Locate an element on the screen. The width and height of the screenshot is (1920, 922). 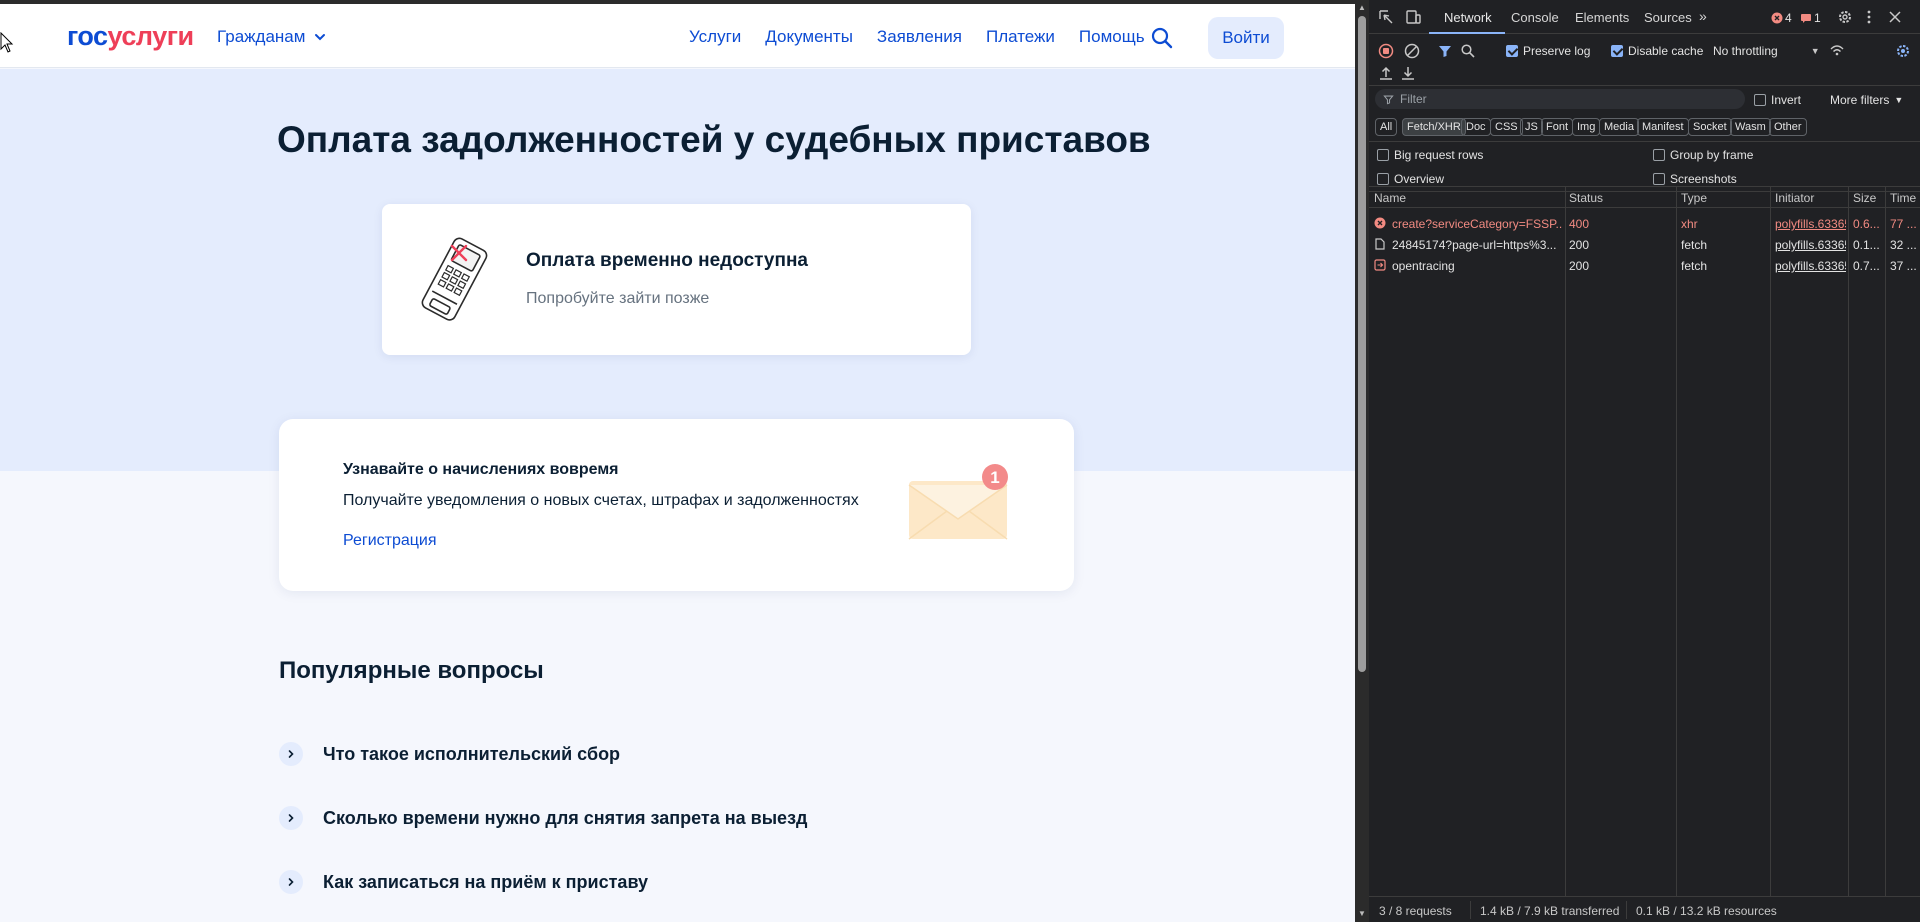
tab-sources: Sources is located at coordinates (1668, 17).